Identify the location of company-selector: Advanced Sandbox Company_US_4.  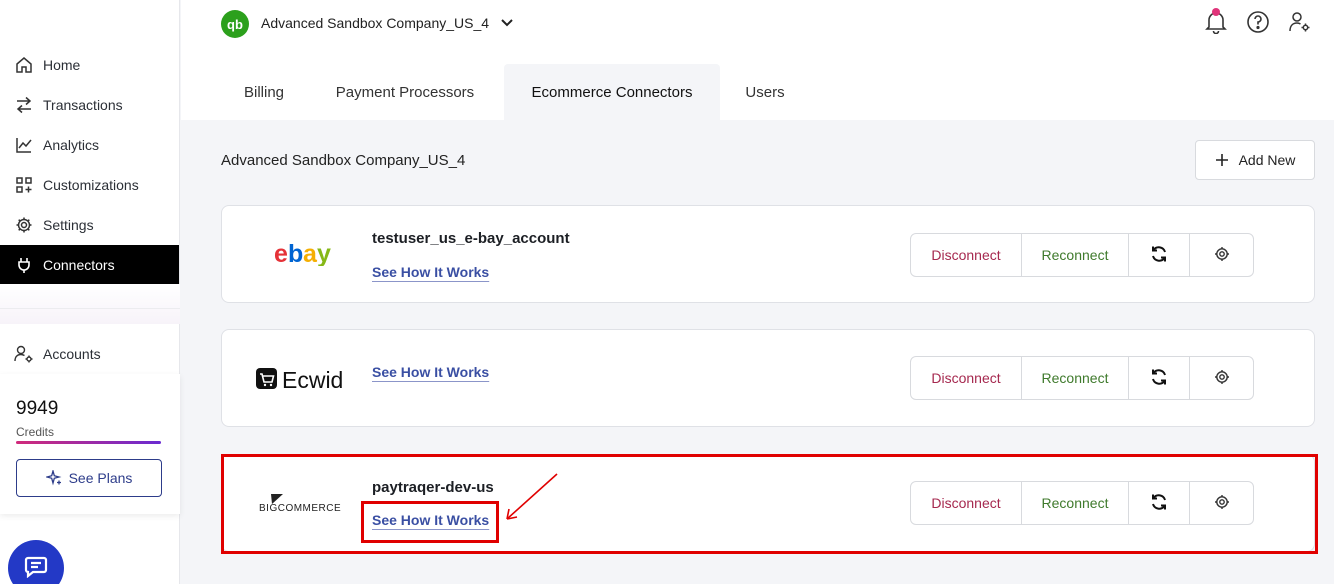
(387, 23).